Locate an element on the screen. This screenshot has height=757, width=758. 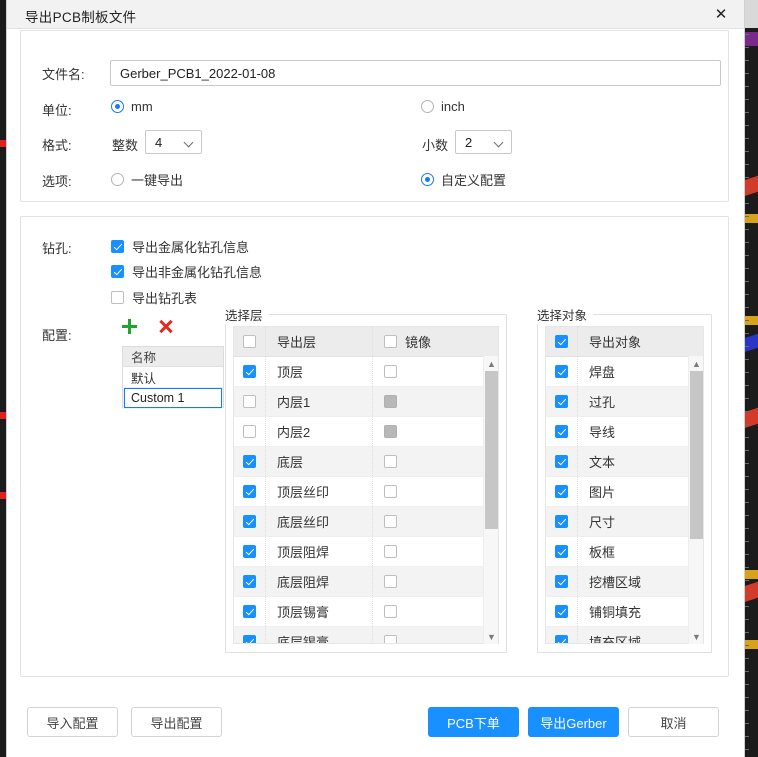
checkbox-select-all-layers is located at coordinates (249, 341).